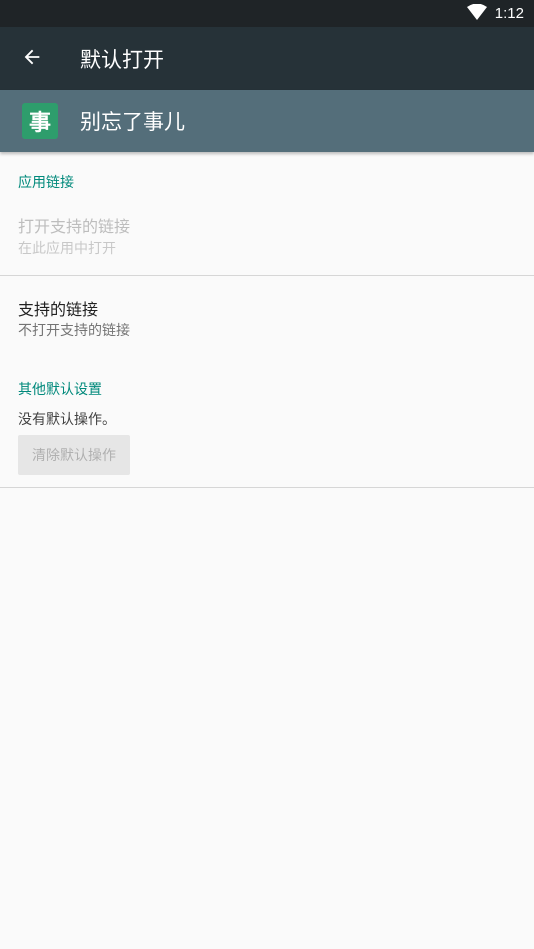  Describe the element at coordinates (267, 323) in the screenshot. I see `supported-links-pref: 支持的链接 不打开支持的链接` at that location.